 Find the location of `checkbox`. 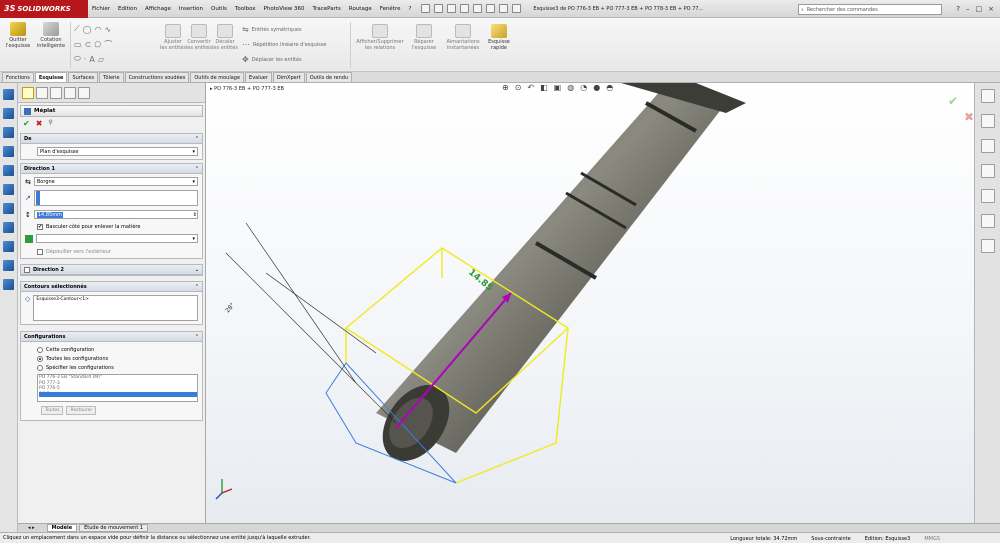

checkbox is located at coordinates (27, 269).